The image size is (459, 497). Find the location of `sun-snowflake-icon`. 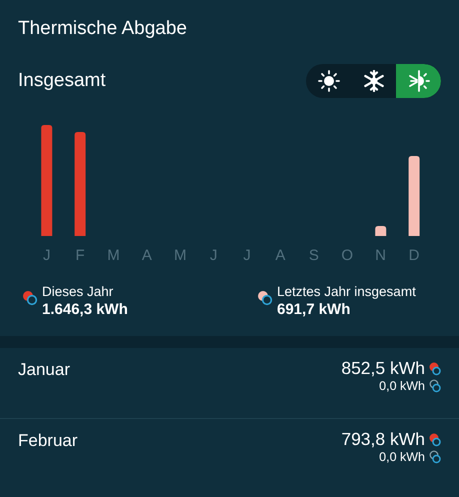

sun-snowflake-icon is located at coordinates (419, 81).